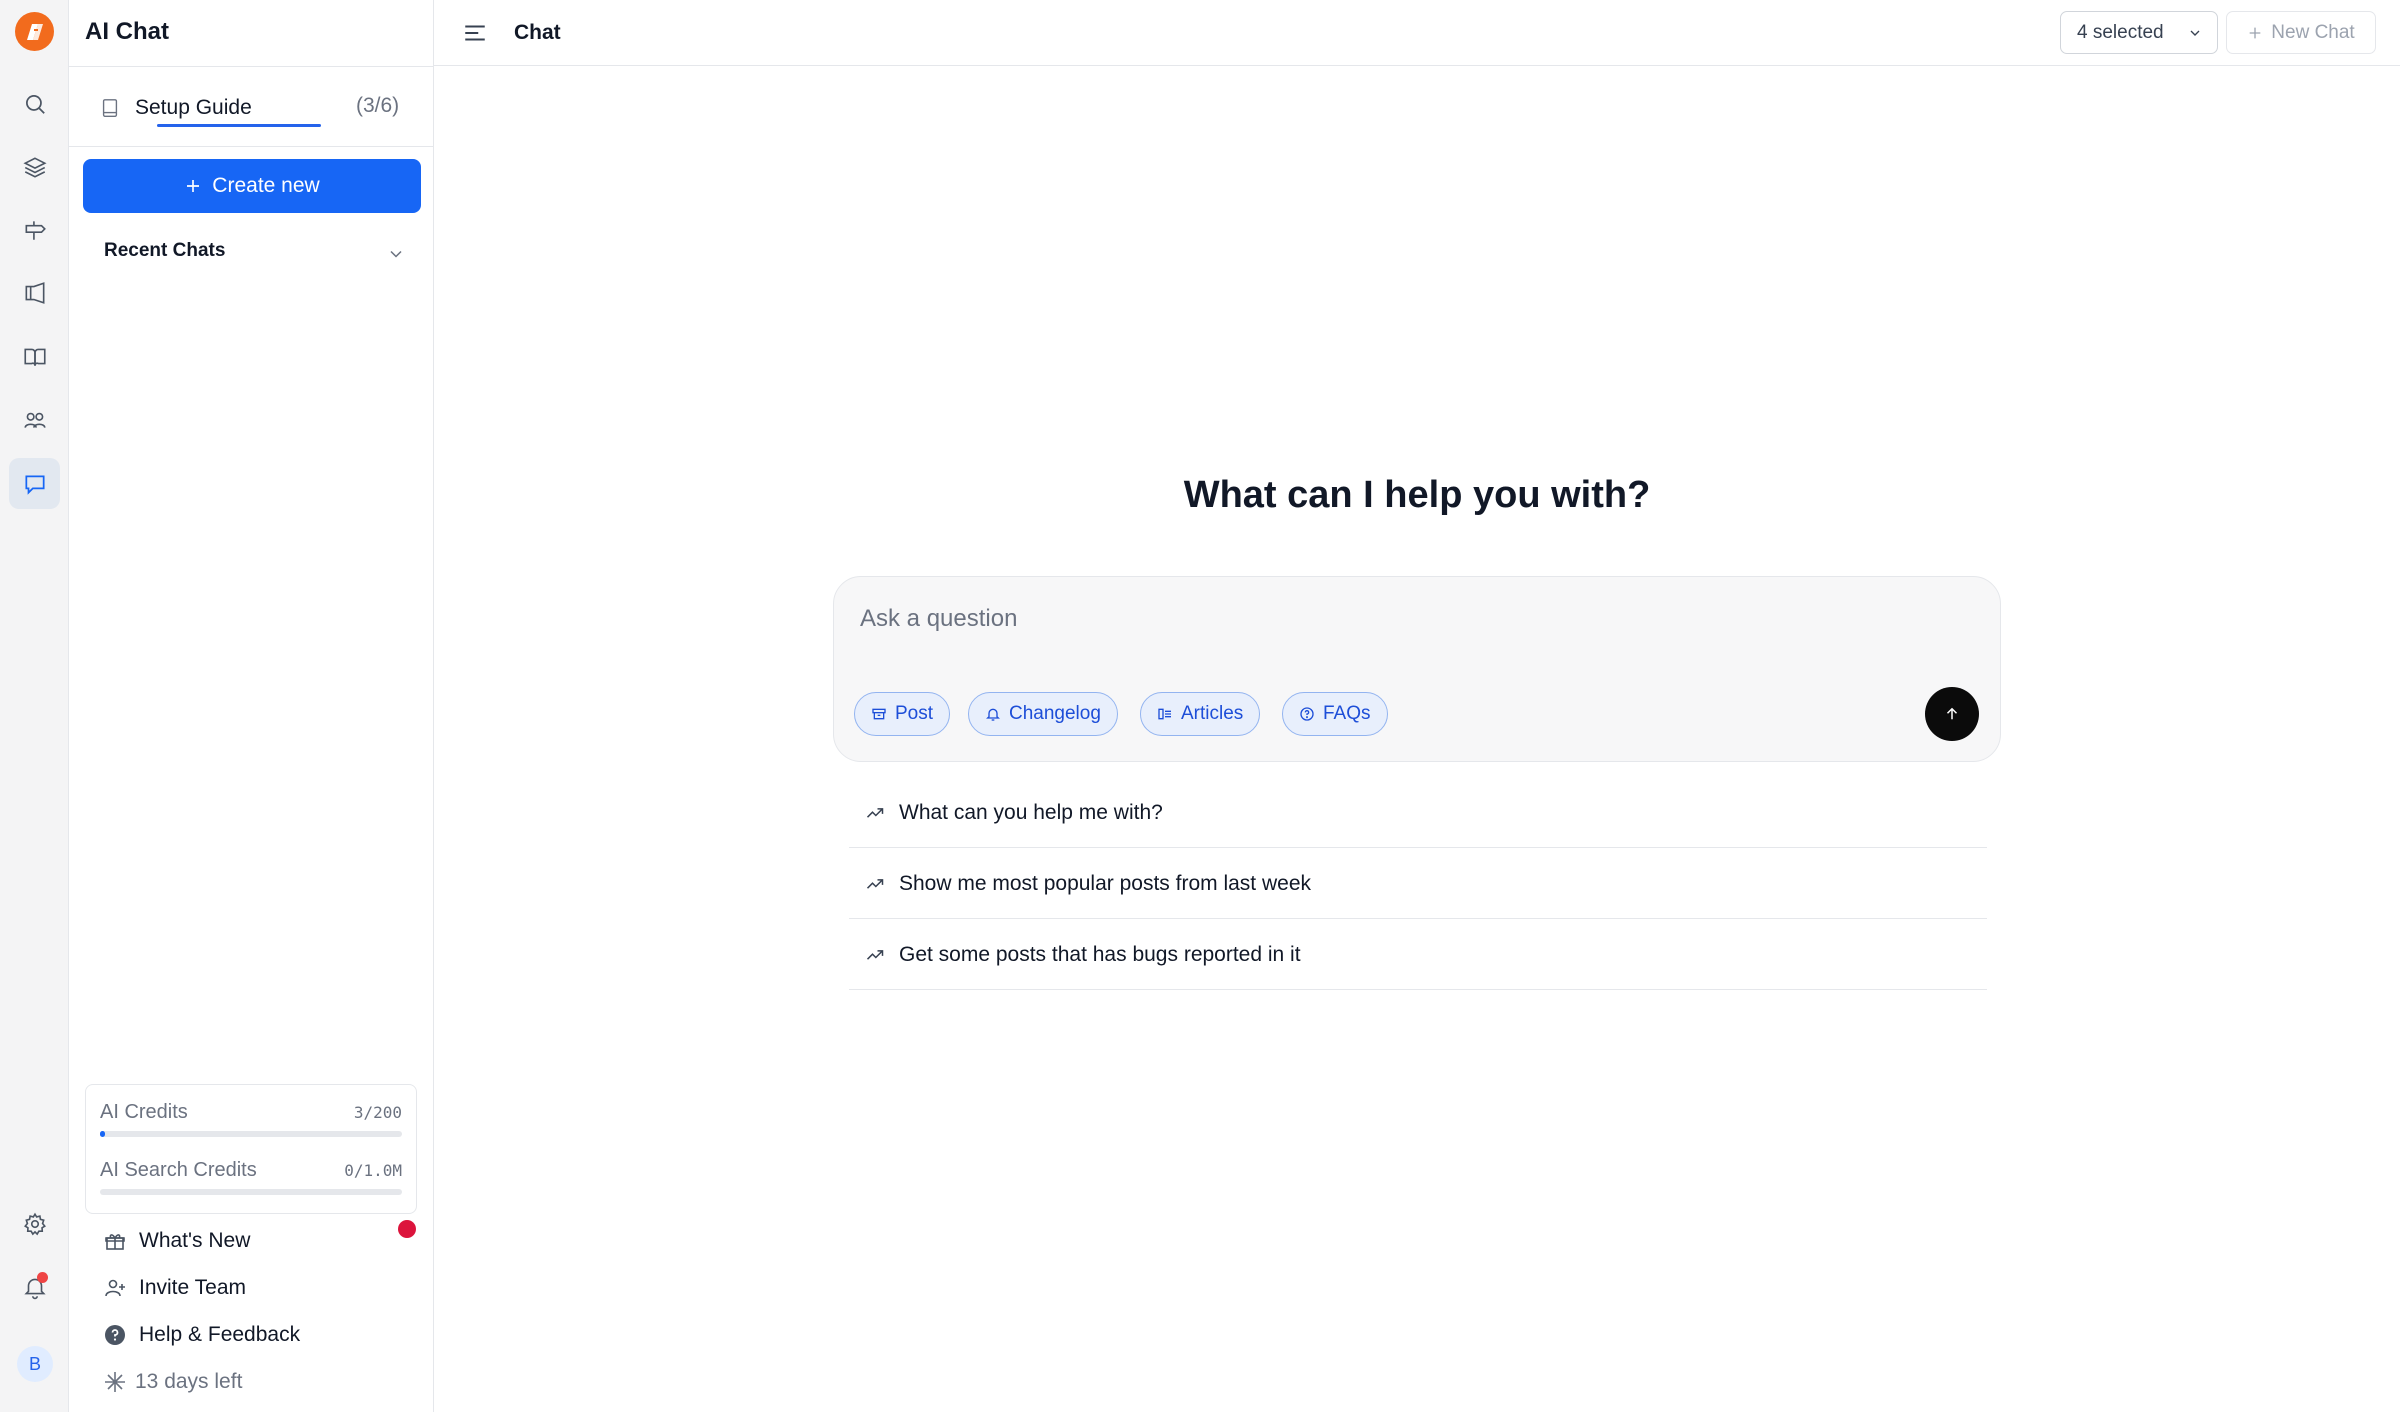 The image size is (2400, 1412). Describe the element at coordinates (102, 1134) in the screenshot. I see `ai-credits-fill` at that location.